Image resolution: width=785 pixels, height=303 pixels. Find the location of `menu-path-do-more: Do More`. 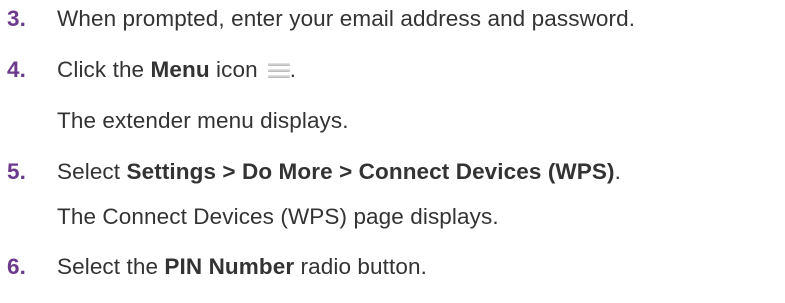

menu-path-do-more: Do More is located at coordinates (287, 171).